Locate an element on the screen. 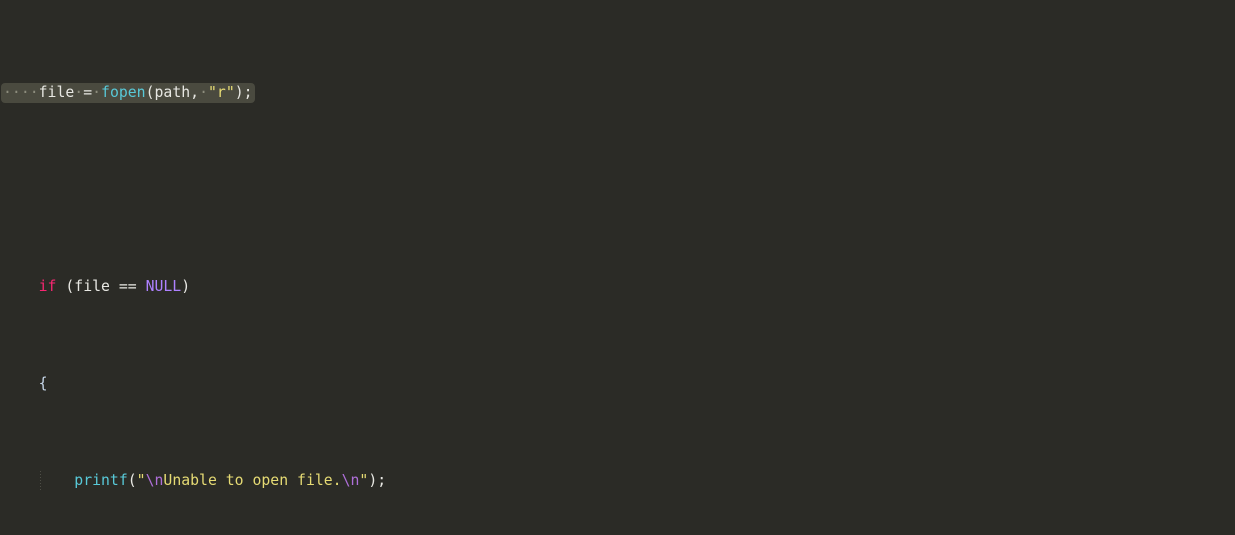  constant-null: NULL is located at coordinates (163, 286).